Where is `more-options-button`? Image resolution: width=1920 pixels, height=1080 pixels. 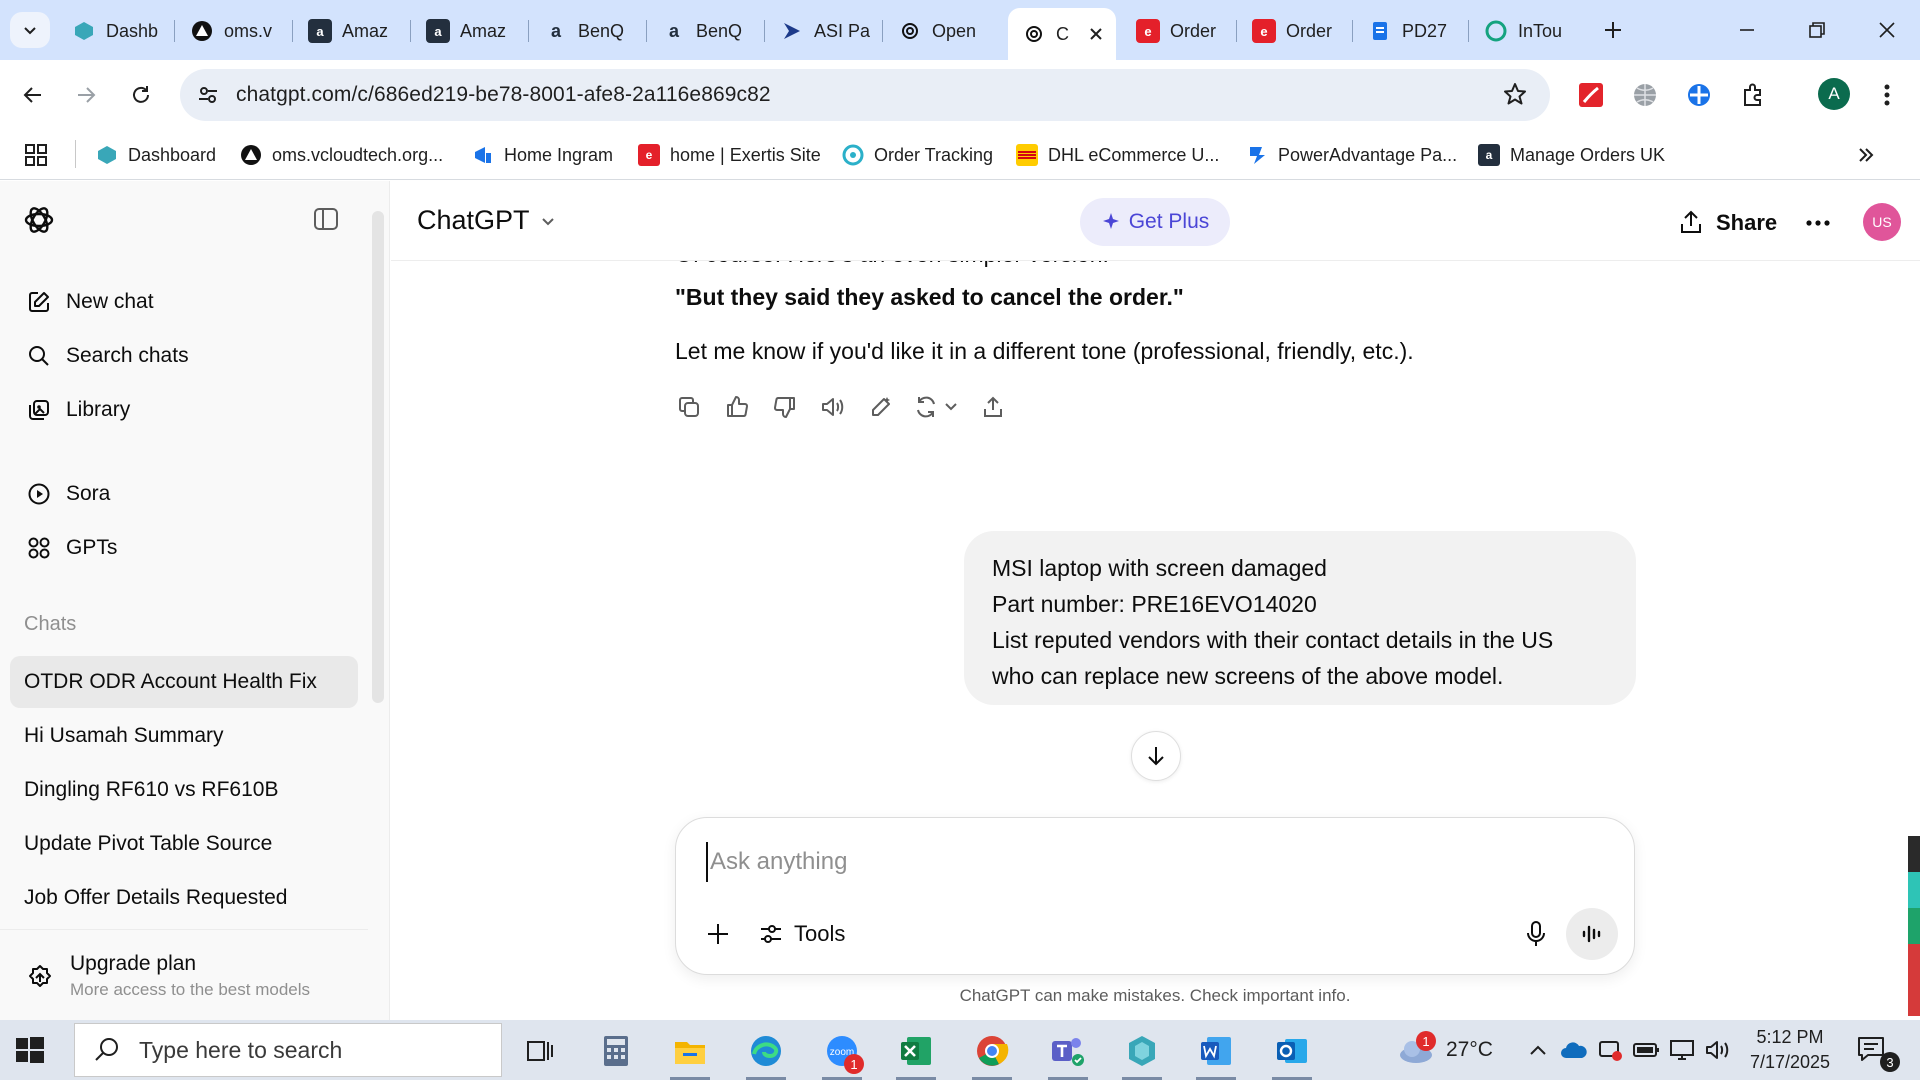 more-options-button is located at coordinates (1818, 223).